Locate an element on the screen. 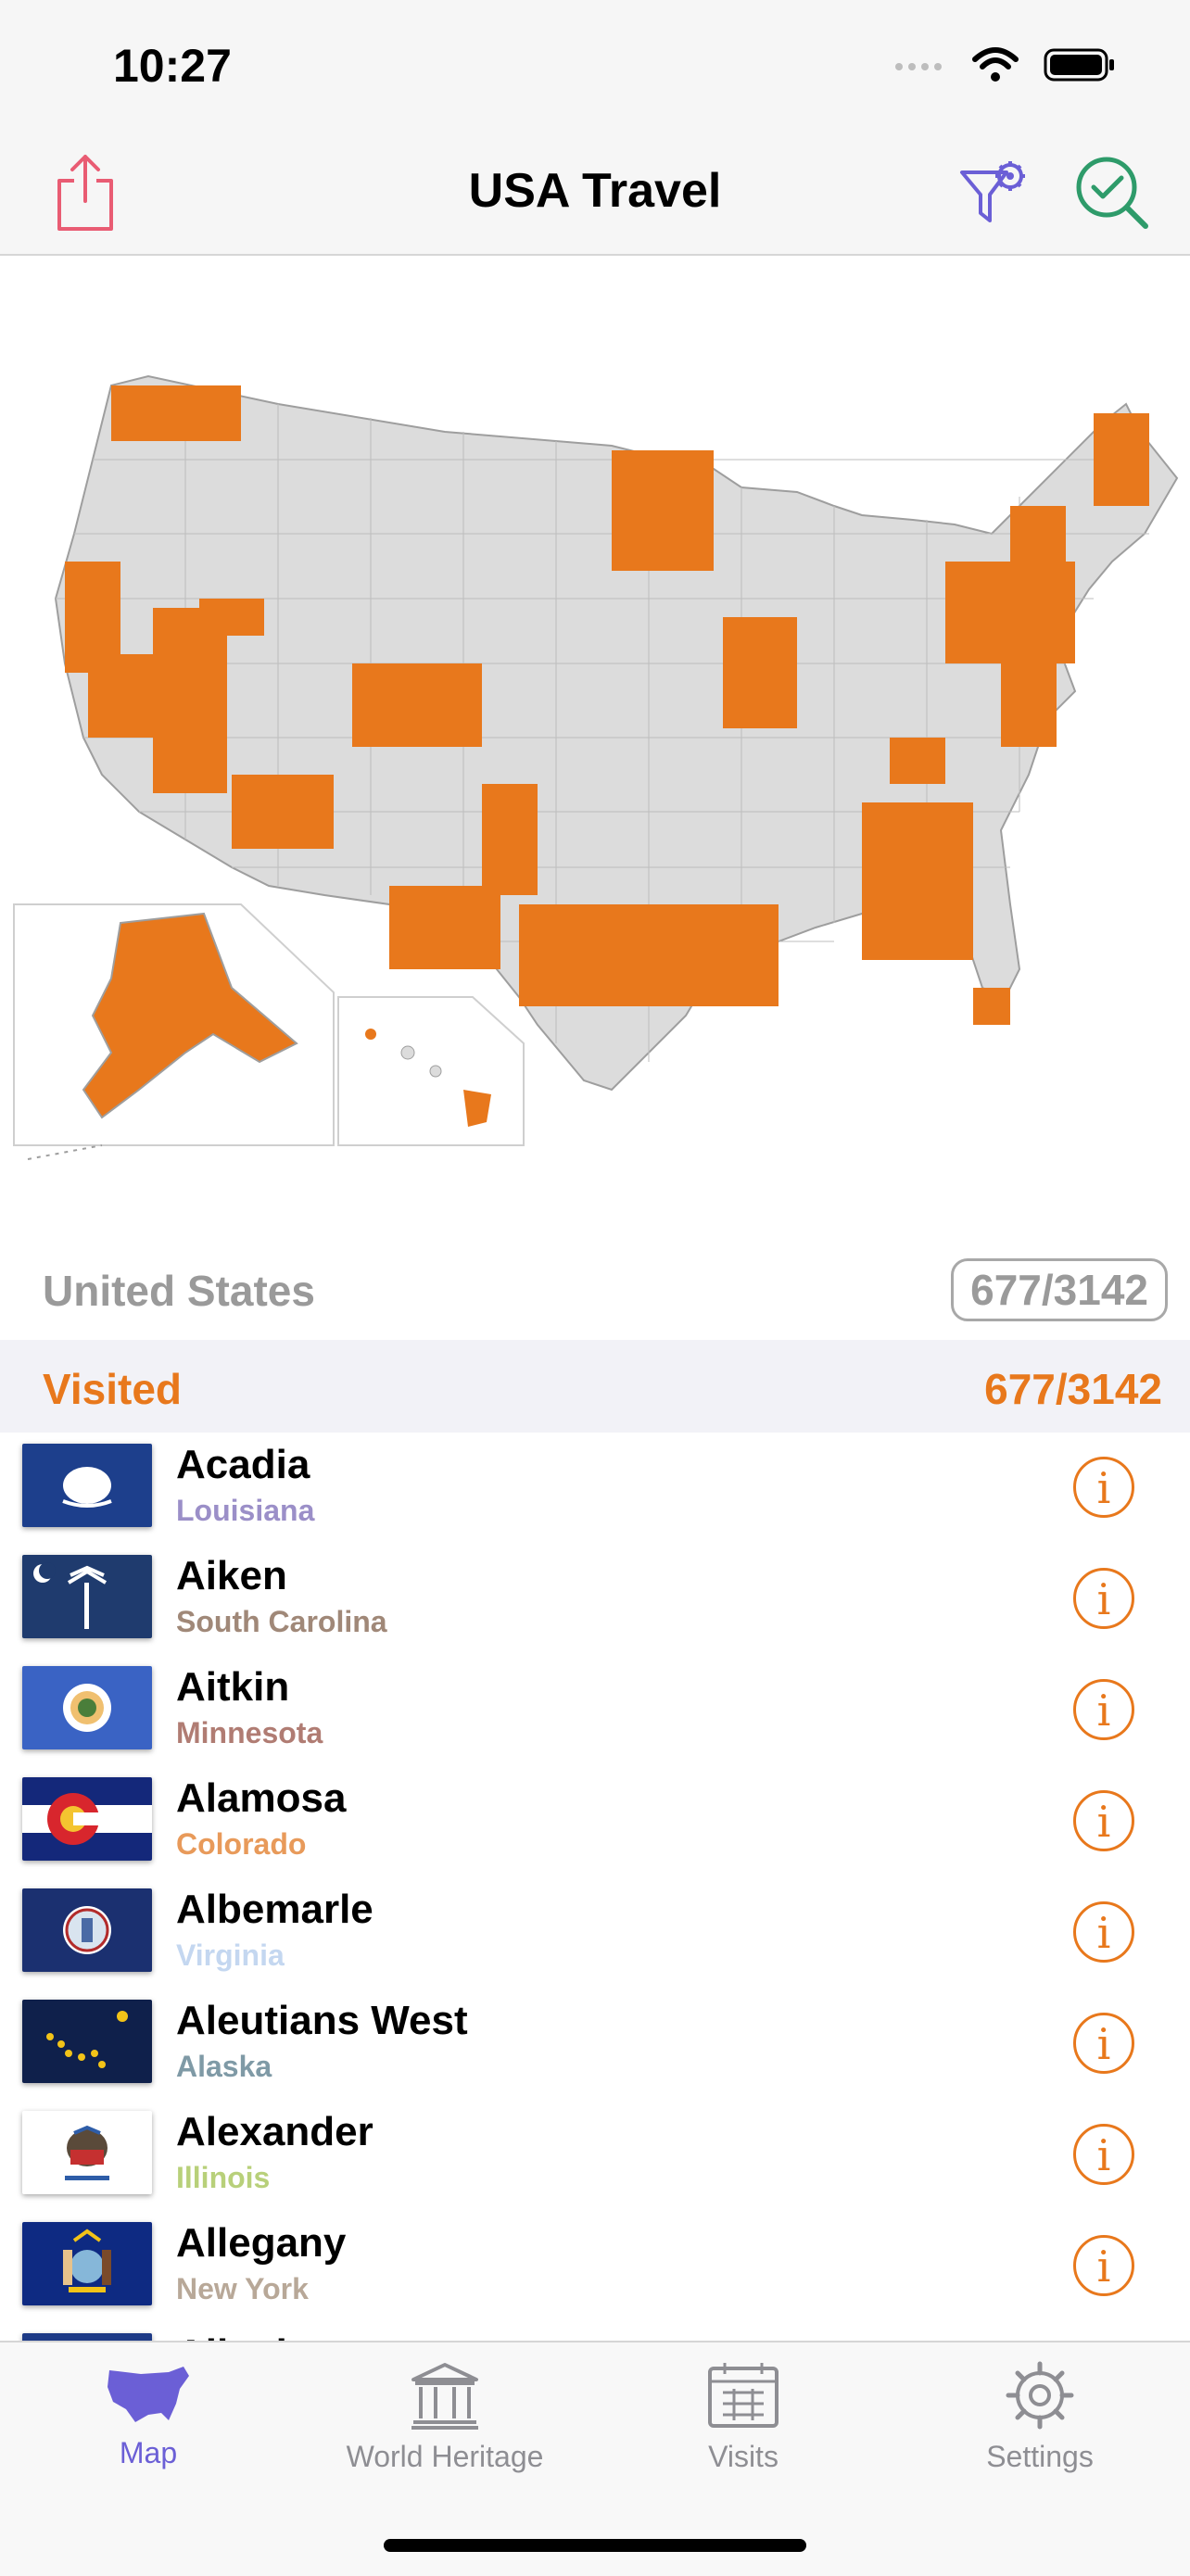 Image resolution: width=1190 pixels, height=2576 pixels. visited-count: 677/3142 is located at coordinates (1073, 1389).